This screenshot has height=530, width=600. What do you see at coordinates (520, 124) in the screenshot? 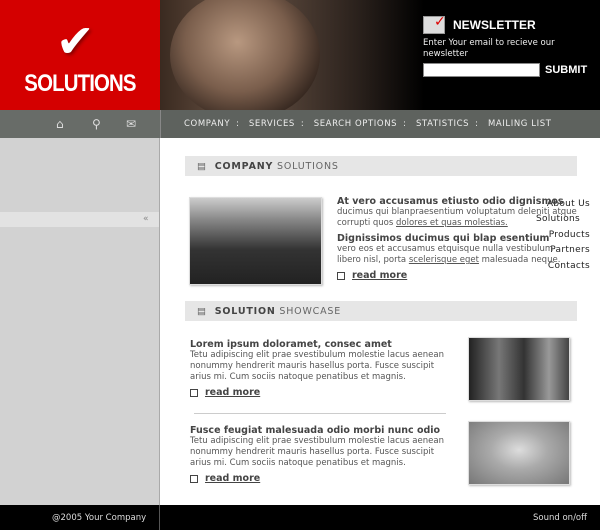
I see `nav-mailing-list: MAILING LIST` at bounding box center [520, 124].